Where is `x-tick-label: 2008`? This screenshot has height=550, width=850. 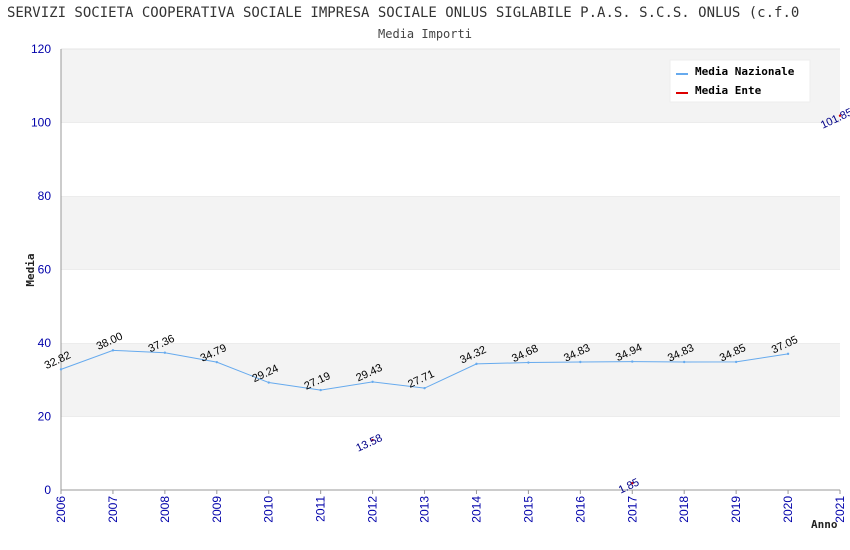
x-tick-label: 2008 is located at coordinates (165, 509).